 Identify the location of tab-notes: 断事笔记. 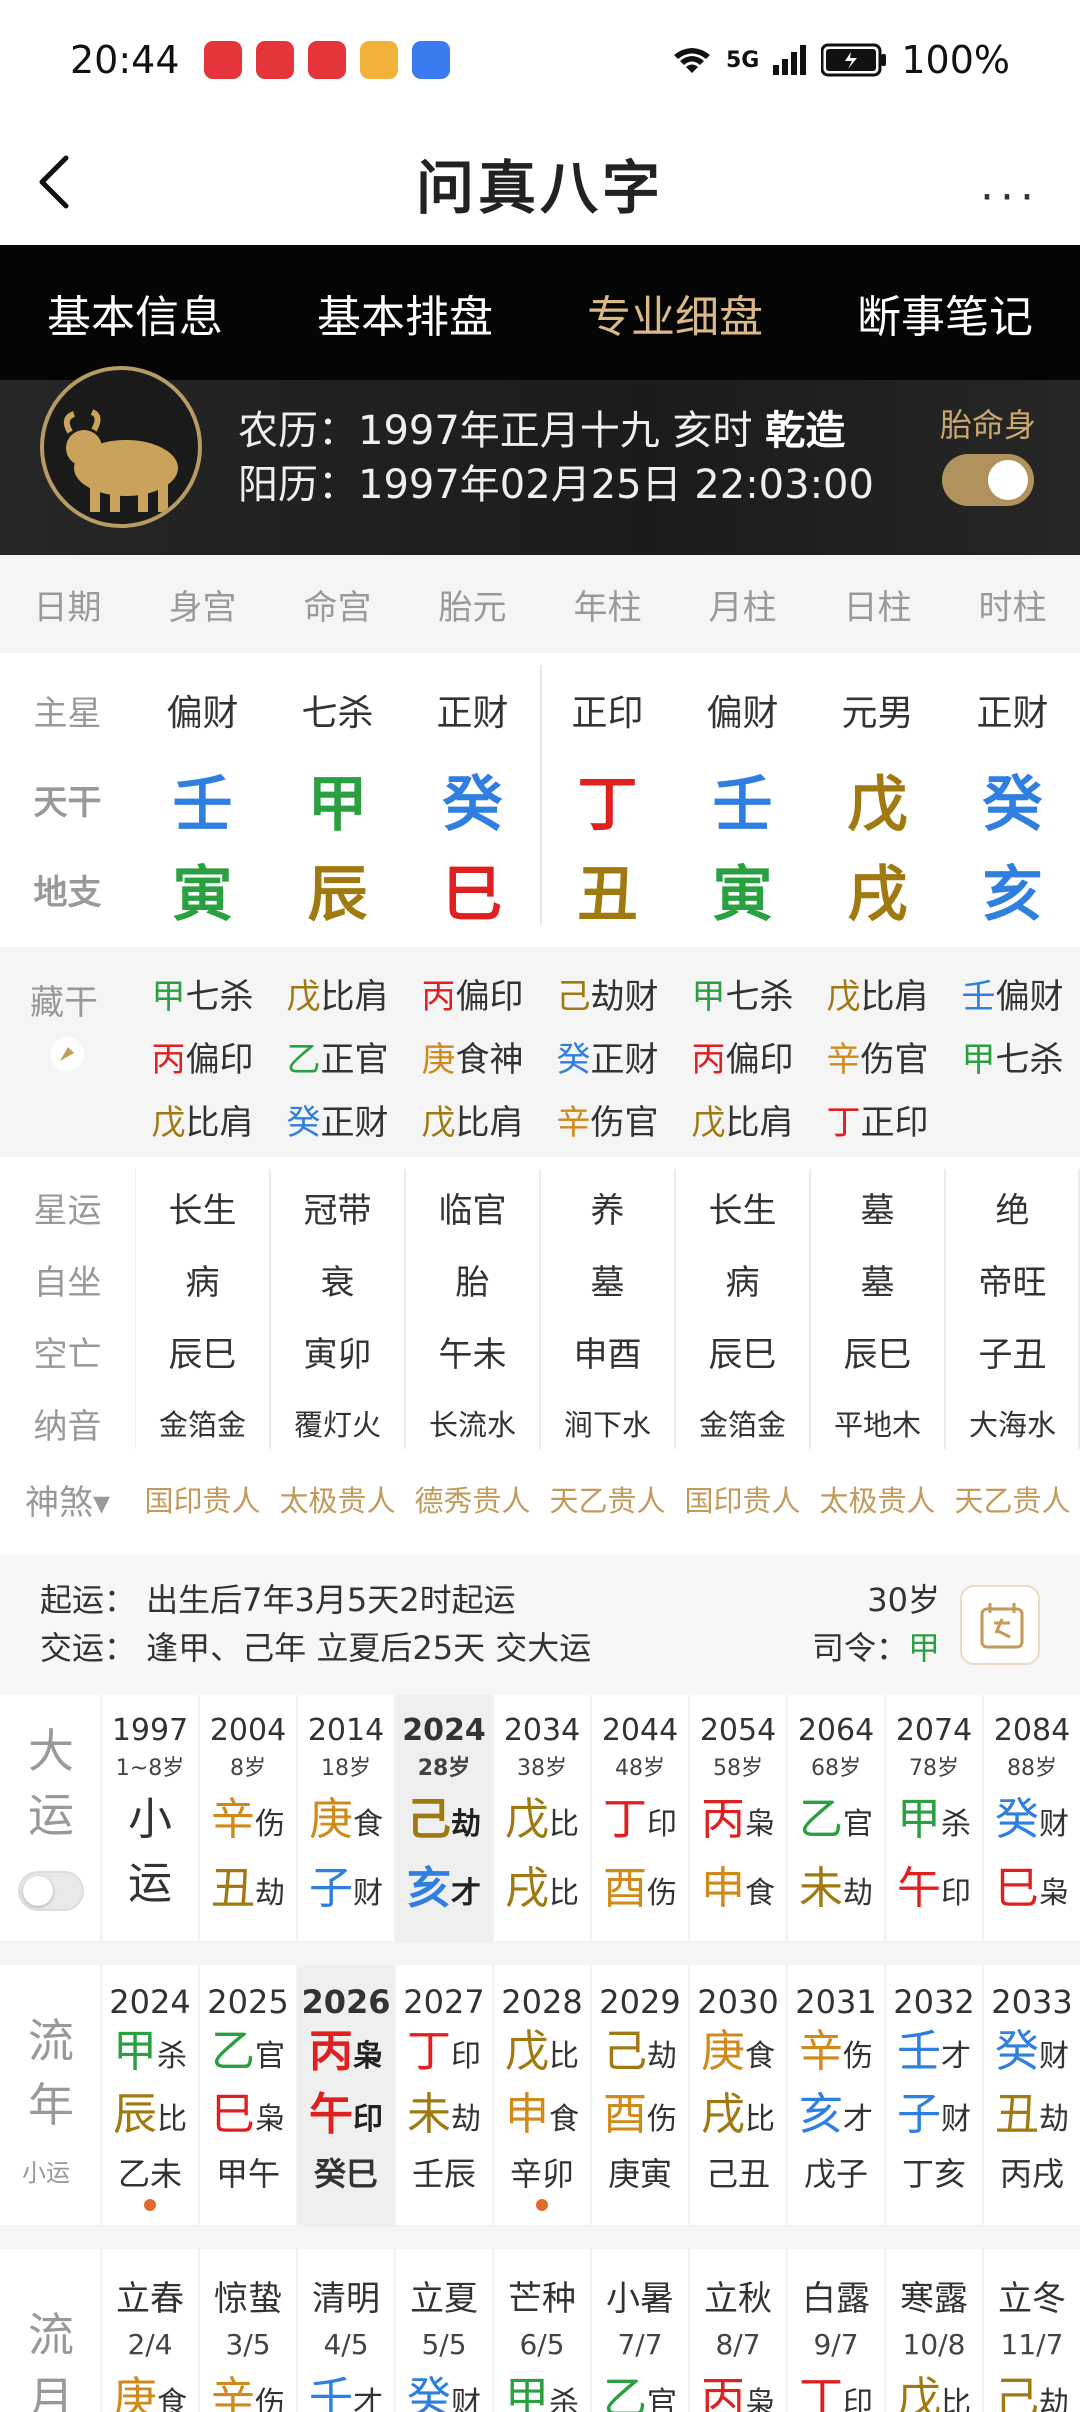
(945, 313).